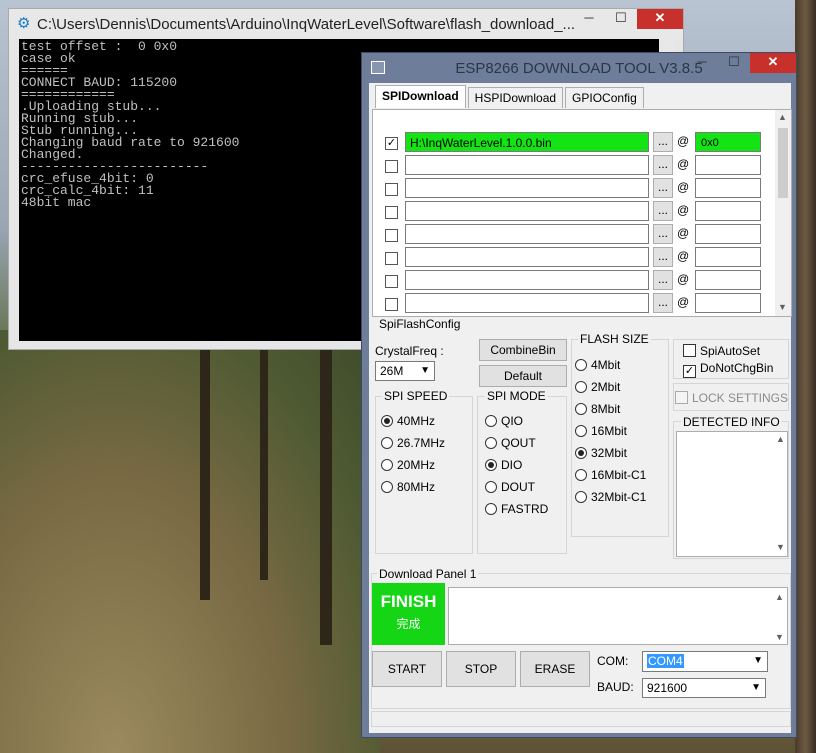  I want to click on spi-auto-set-checkbox: SpiAutoSet, so click(721, 351).